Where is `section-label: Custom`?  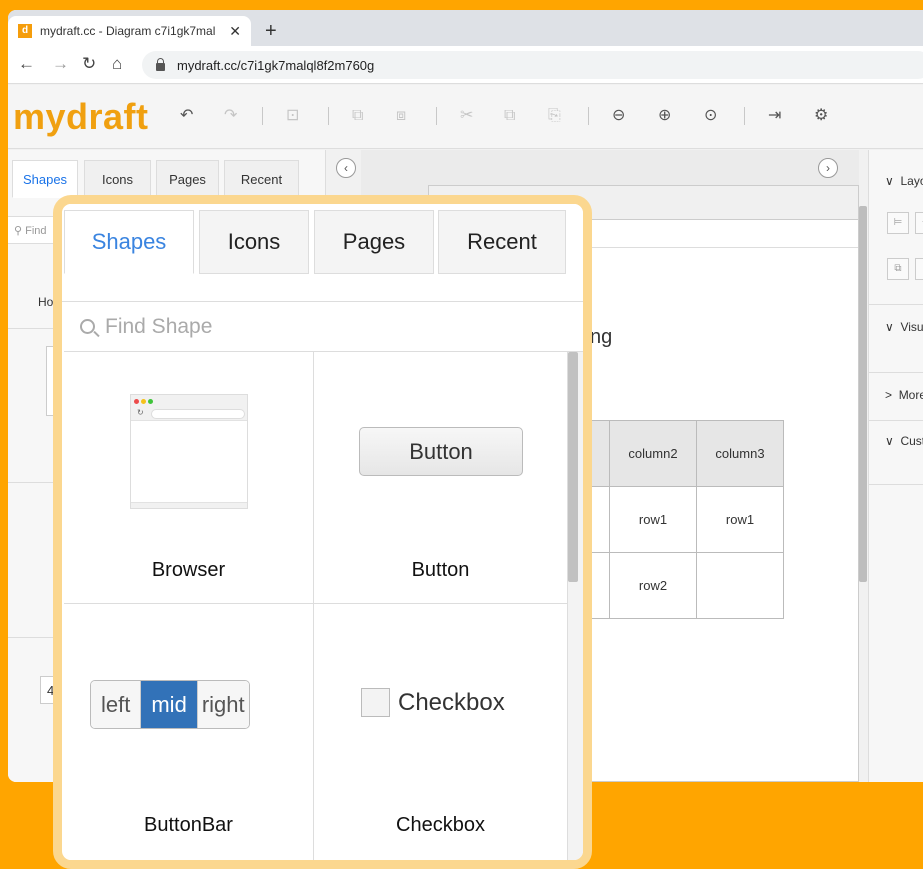
section-label: Custom is located at coordinates (911, 441).